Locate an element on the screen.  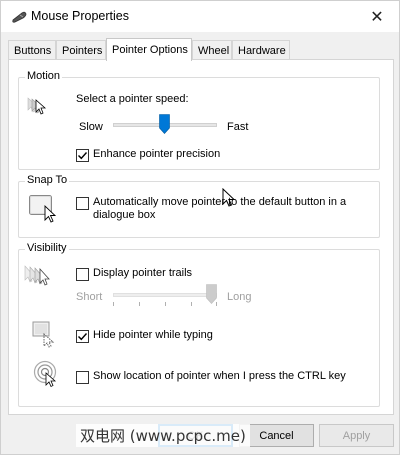
enhance-precision-label: Enhance pointer precision is located at coordinates (157, 154).